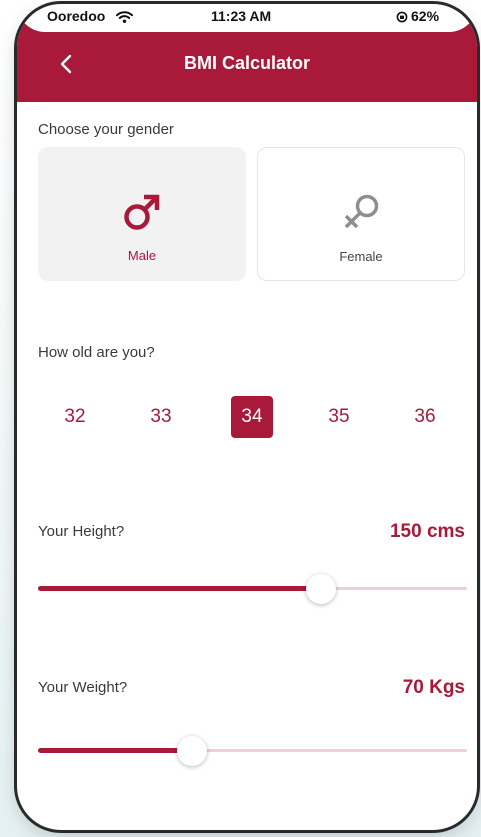 This screenshot has width=481, height=837. Describe the element at coordinates (321, 589) in the screenshot. I see `height-slider-thumb` at that location.